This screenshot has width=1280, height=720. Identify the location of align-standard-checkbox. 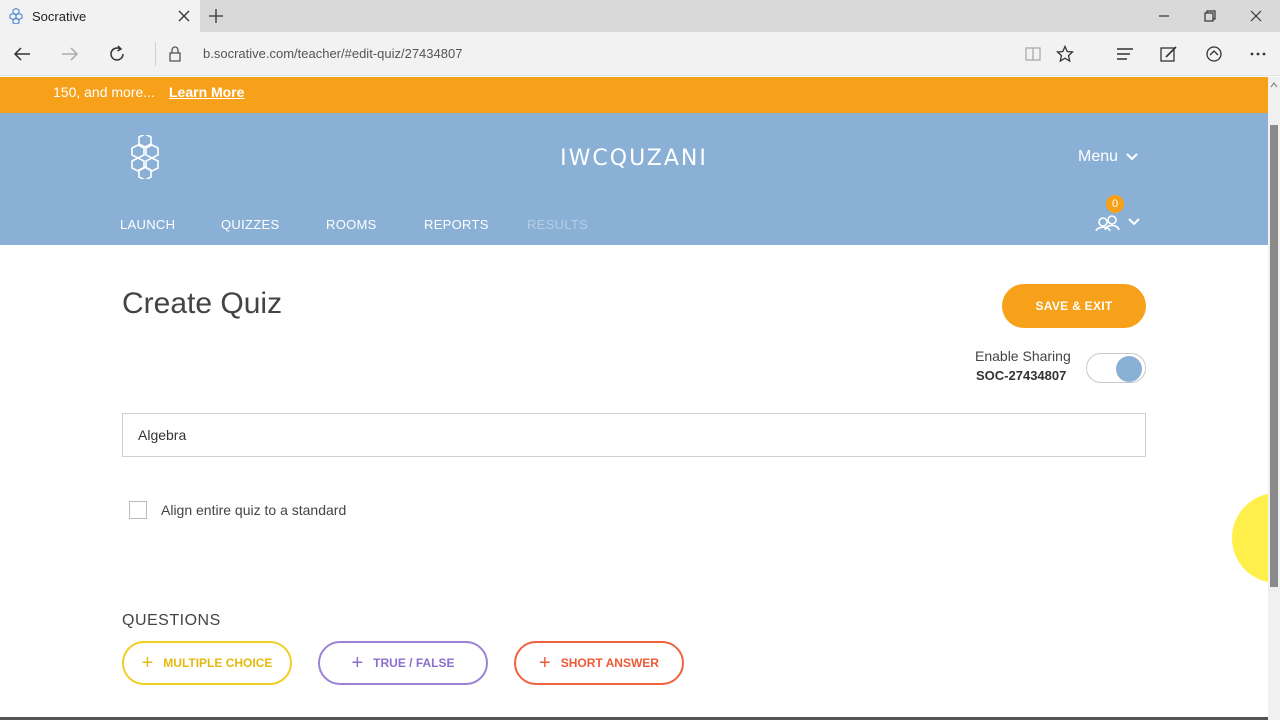
(138, 510).